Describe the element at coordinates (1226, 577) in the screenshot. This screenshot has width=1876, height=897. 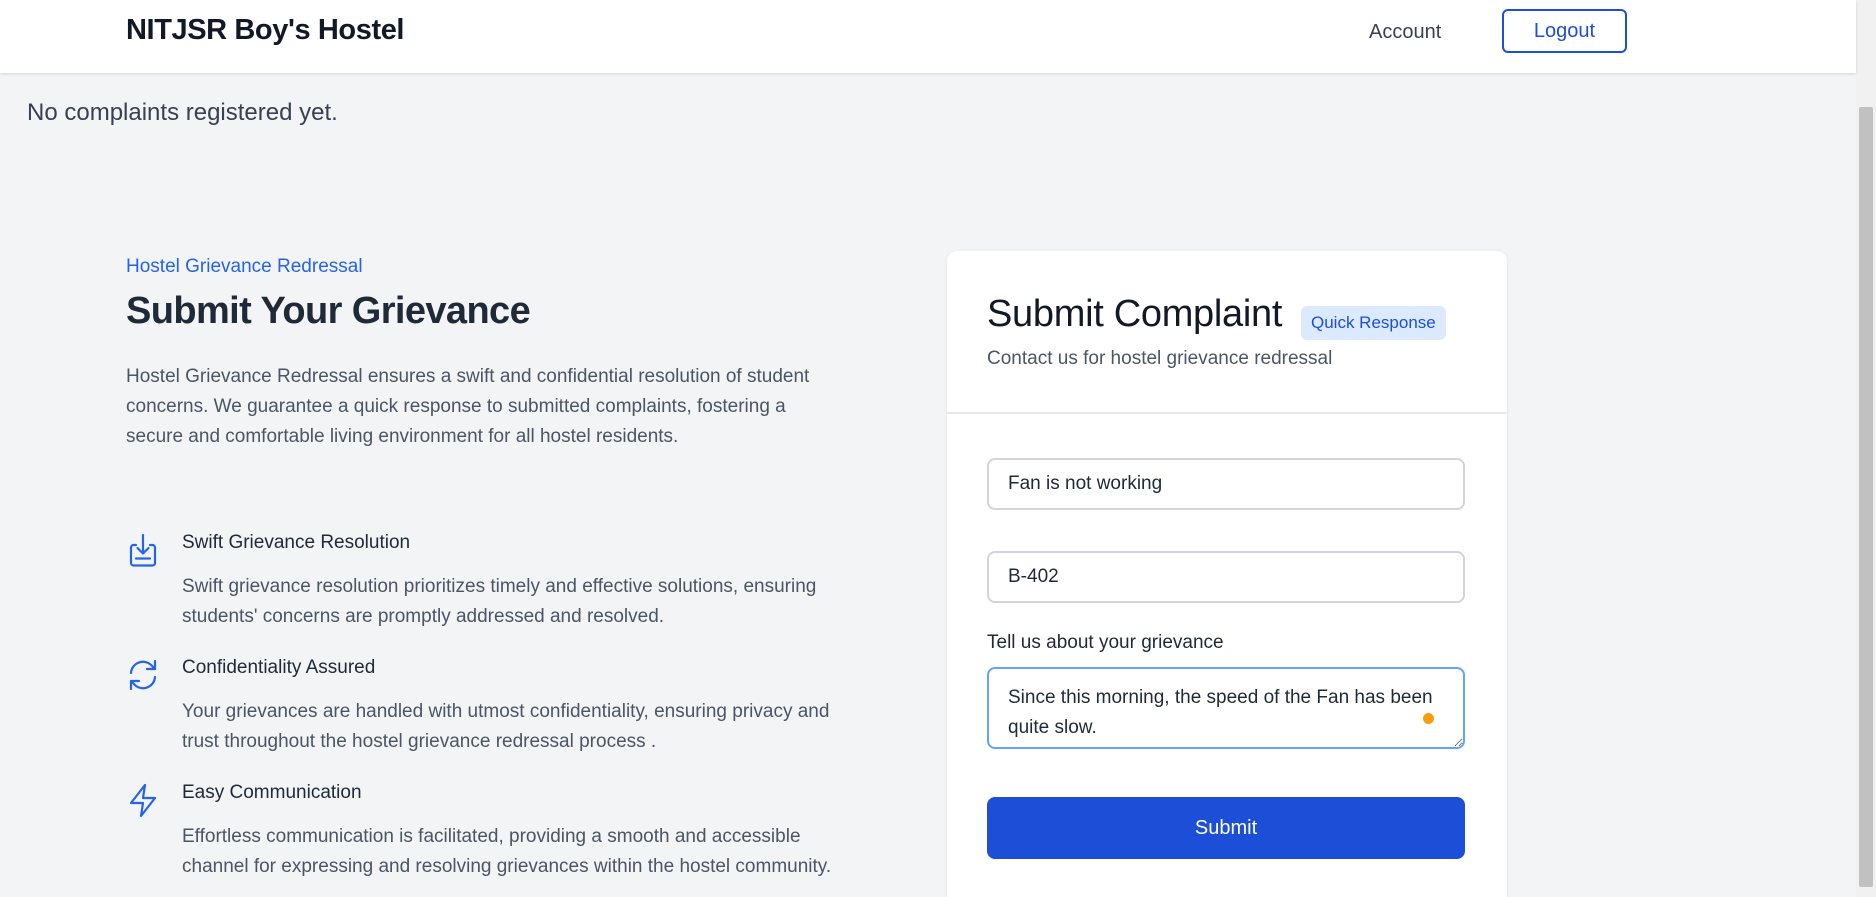
I see `room-number-input` at that location.